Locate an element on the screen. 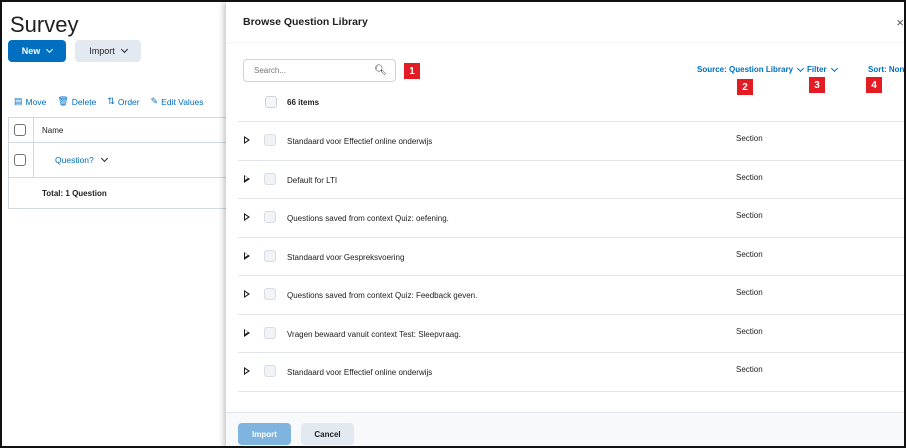 The width and height of the screenshot is (906, 448). total-label: Total: 1 Question is located at coordinates (74, 193).